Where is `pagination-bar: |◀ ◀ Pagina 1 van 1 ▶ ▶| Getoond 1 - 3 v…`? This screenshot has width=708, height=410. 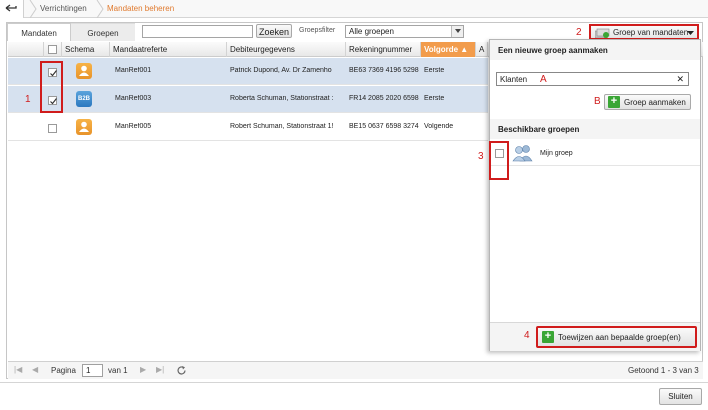
pagination-bar: |◀ ◀ Pagina 1 van 1 ▶ ▶| Getoond 1 - 3 v… is located at coordinates (355, 370).